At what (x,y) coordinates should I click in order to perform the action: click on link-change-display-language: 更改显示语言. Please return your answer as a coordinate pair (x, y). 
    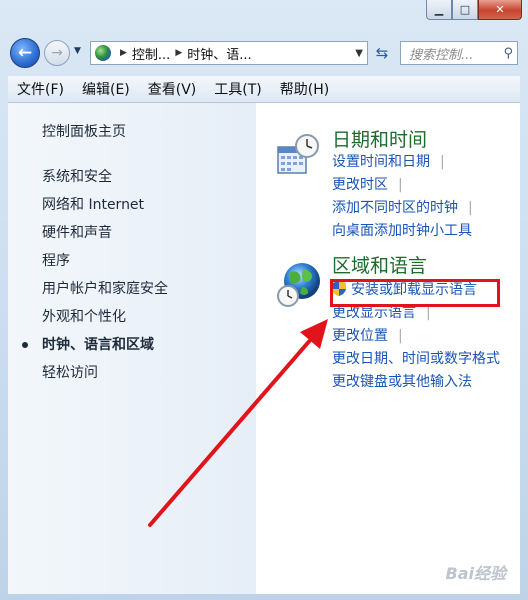
    Looking at the image, I should click on (374, 313).